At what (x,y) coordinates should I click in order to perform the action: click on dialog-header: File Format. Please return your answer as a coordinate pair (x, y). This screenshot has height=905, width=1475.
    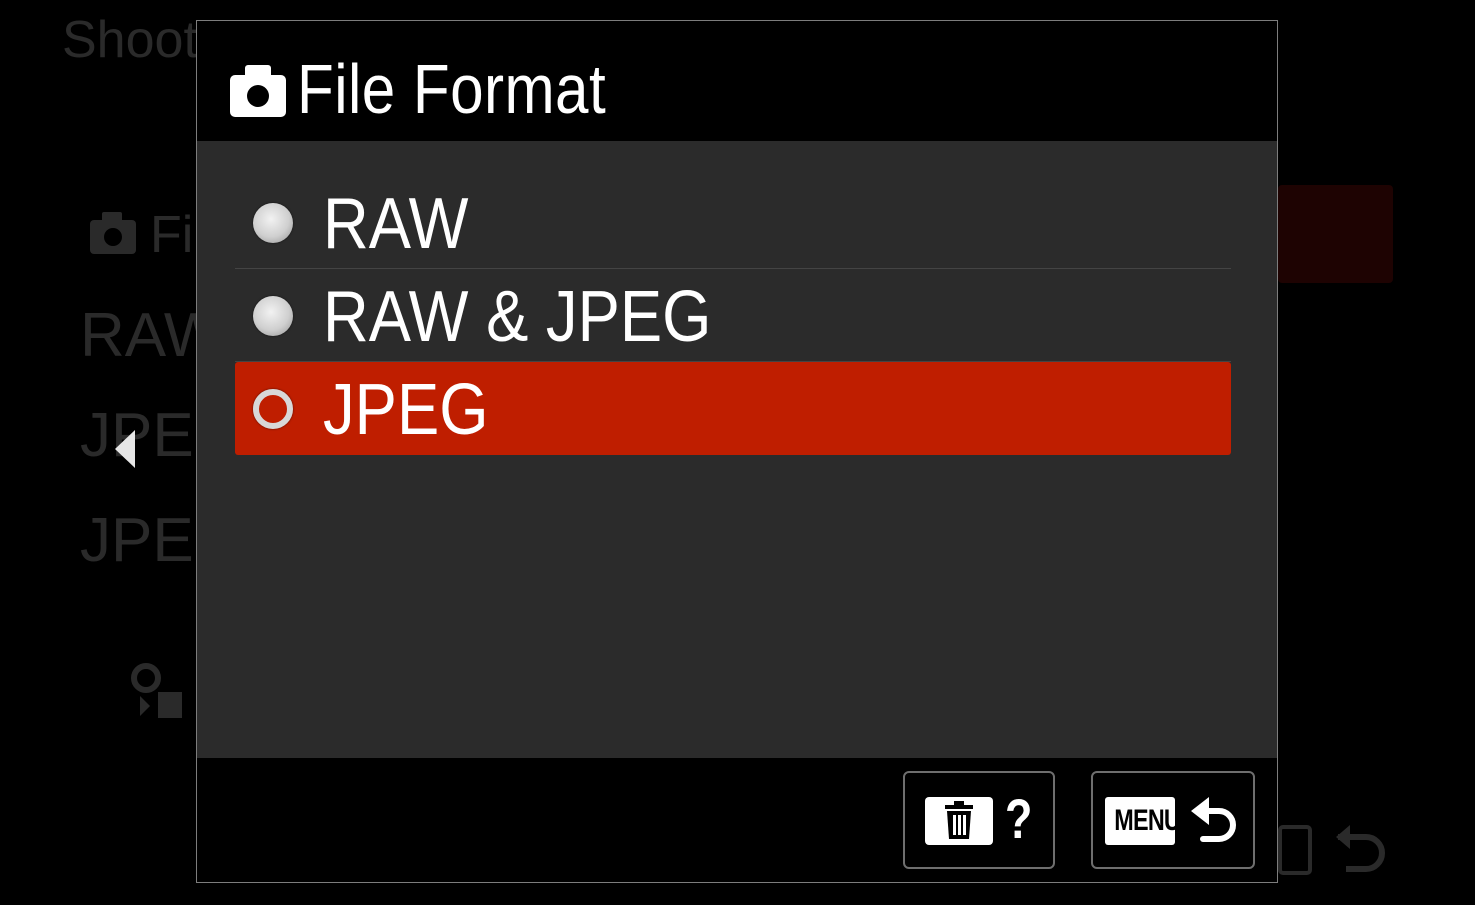
    Looking at the image, I should click on (737, 81).